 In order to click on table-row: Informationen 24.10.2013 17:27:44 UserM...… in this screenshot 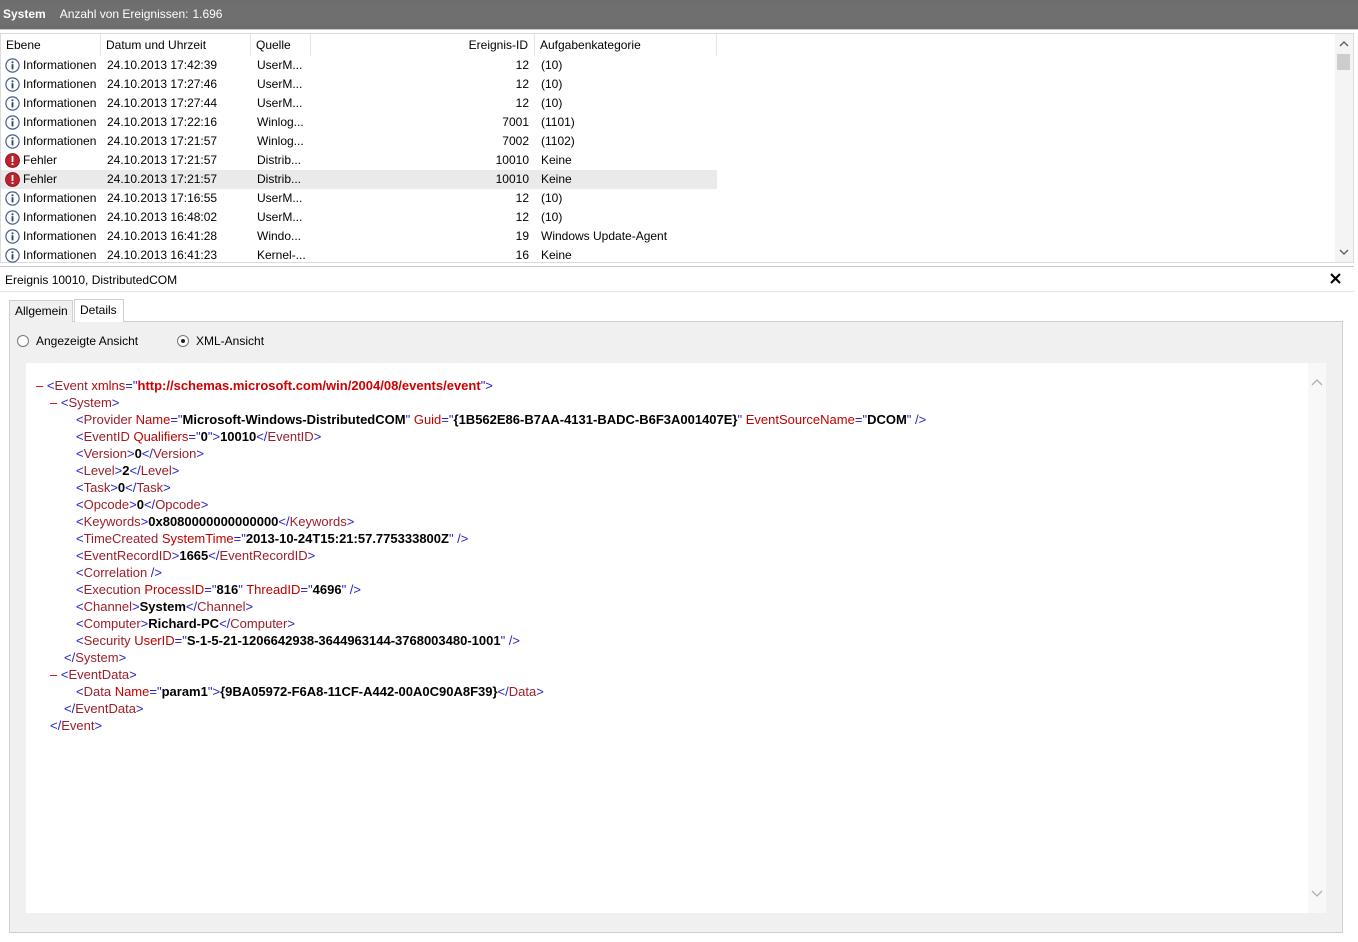, I will do `click(359, 103)`.